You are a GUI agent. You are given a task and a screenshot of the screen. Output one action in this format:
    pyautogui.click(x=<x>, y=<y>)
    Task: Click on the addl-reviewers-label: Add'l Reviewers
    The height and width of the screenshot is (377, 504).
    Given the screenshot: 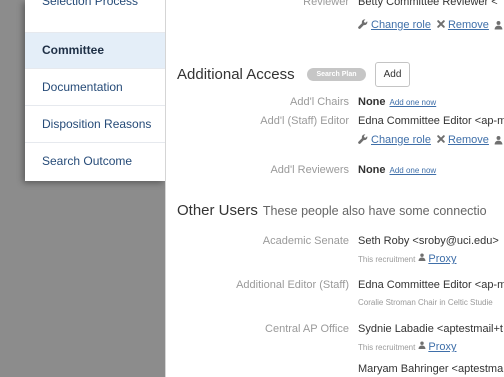 What is the action you would take?
    pyautogui.click(x=309, y=170)
    